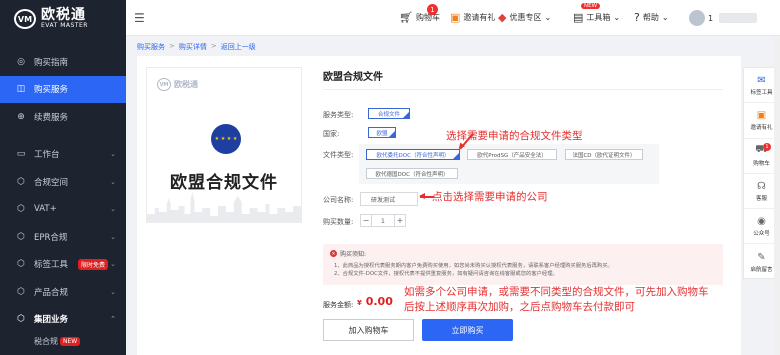 The height and width of the screenshot is (355, 780). Describe the element at coordinates (419, 14) in the screenshot. I see `cart-link: 🛒︎ 购物车 1` at that location.